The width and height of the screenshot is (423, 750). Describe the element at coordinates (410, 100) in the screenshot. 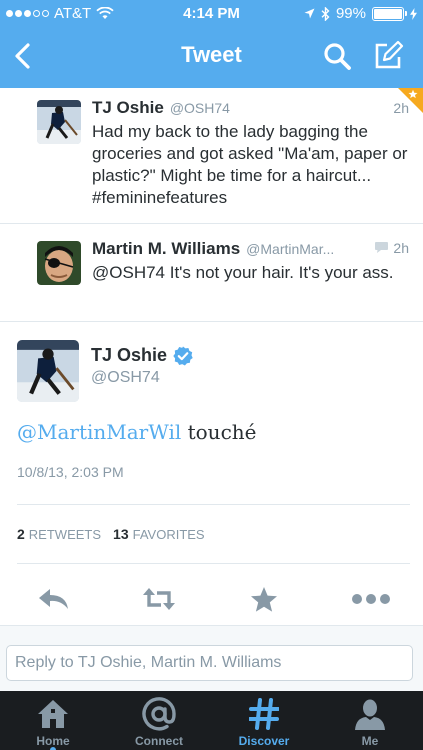

I see `favorite-corner-icon` at that location.